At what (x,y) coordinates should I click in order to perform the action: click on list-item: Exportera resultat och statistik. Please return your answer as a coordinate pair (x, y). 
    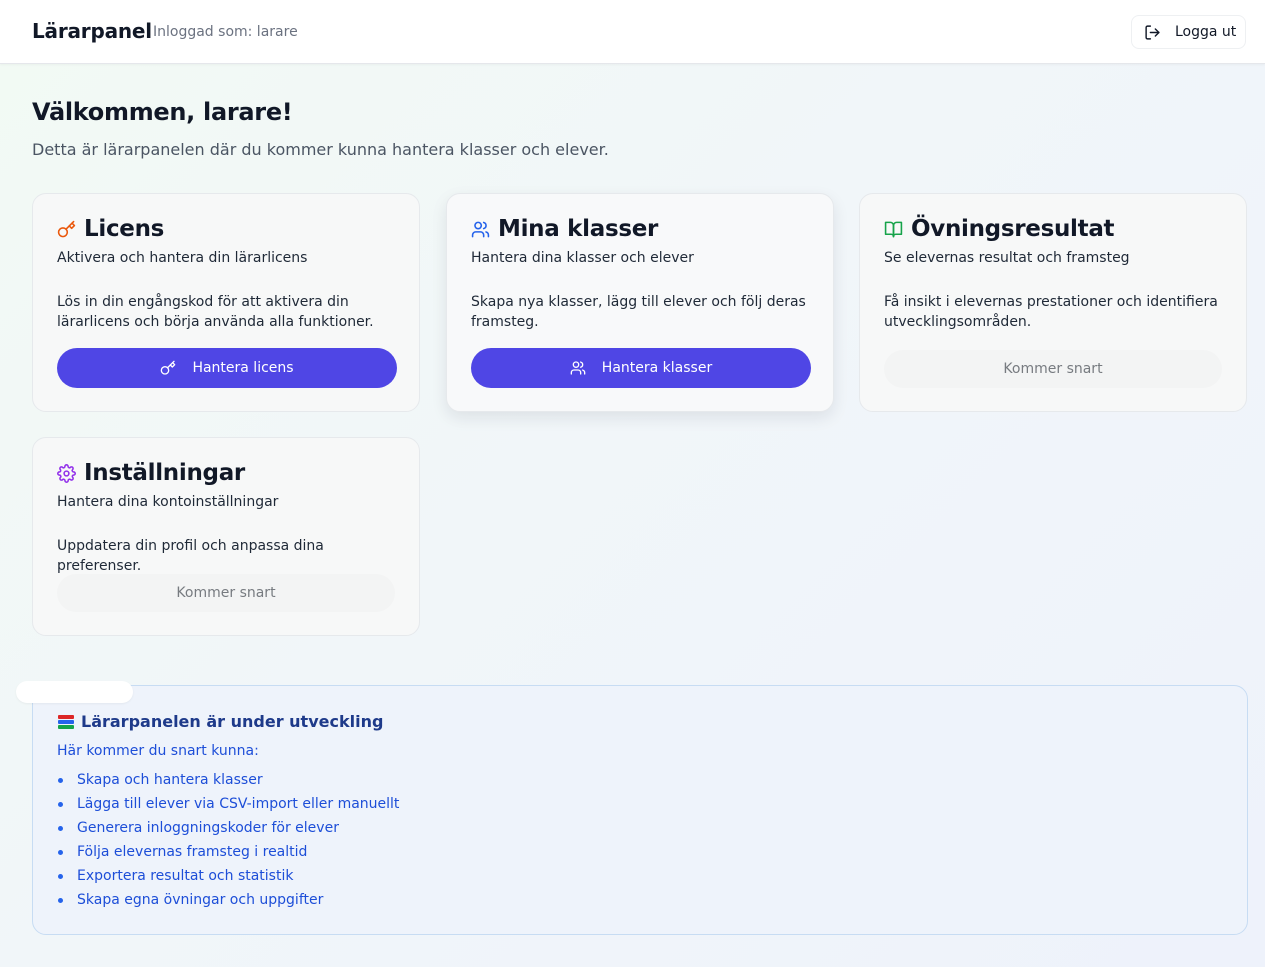
    Looking at the image, I should click on (228, 878).